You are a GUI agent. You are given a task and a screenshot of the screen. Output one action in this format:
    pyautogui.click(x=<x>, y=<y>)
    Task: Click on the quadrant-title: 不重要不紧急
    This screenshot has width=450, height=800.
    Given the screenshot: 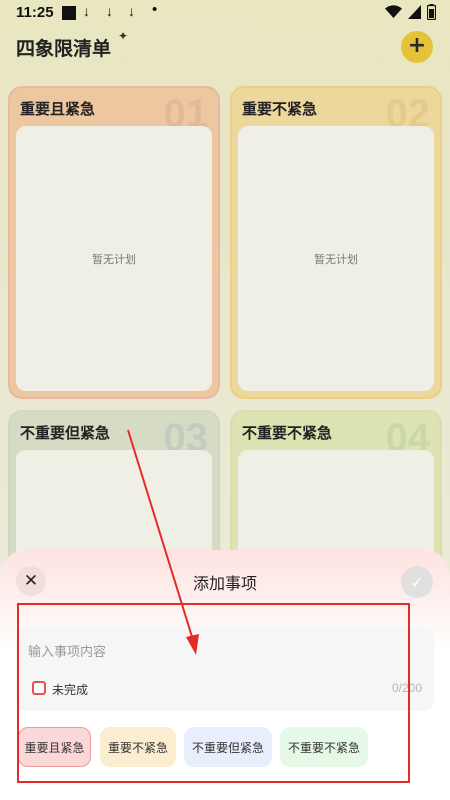 What is the action you would take?
    pyautogui.click(x=287, y=433)
    